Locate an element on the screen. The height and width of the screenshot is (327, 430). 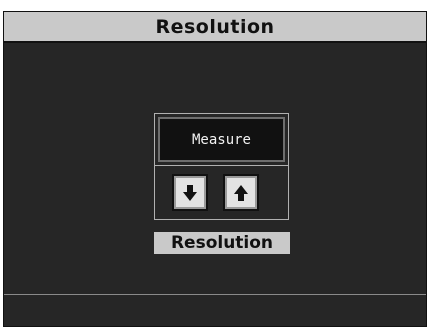
value-display: Measure is located at coordinates (221, 139).